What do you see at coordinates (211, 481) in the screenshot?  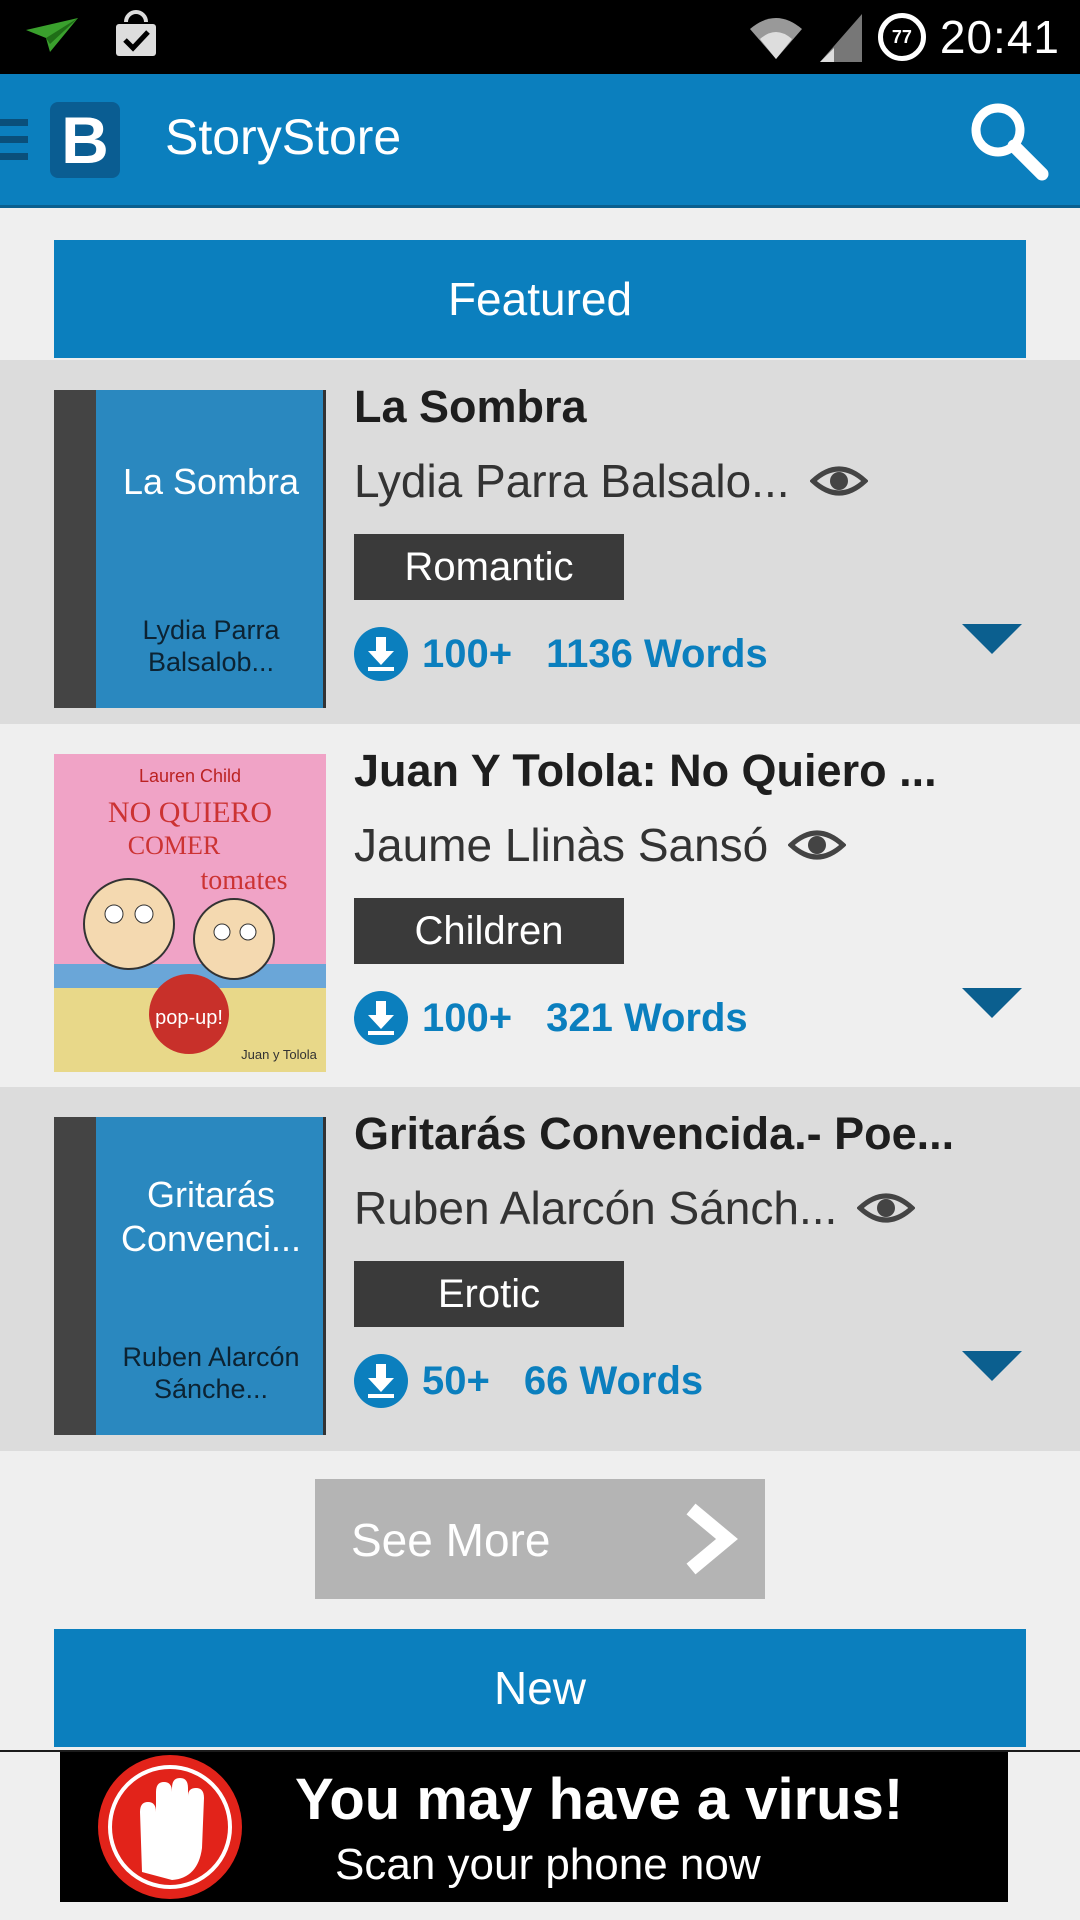 I see `cover-title: La Sombra` at bounding box center [211, 481].